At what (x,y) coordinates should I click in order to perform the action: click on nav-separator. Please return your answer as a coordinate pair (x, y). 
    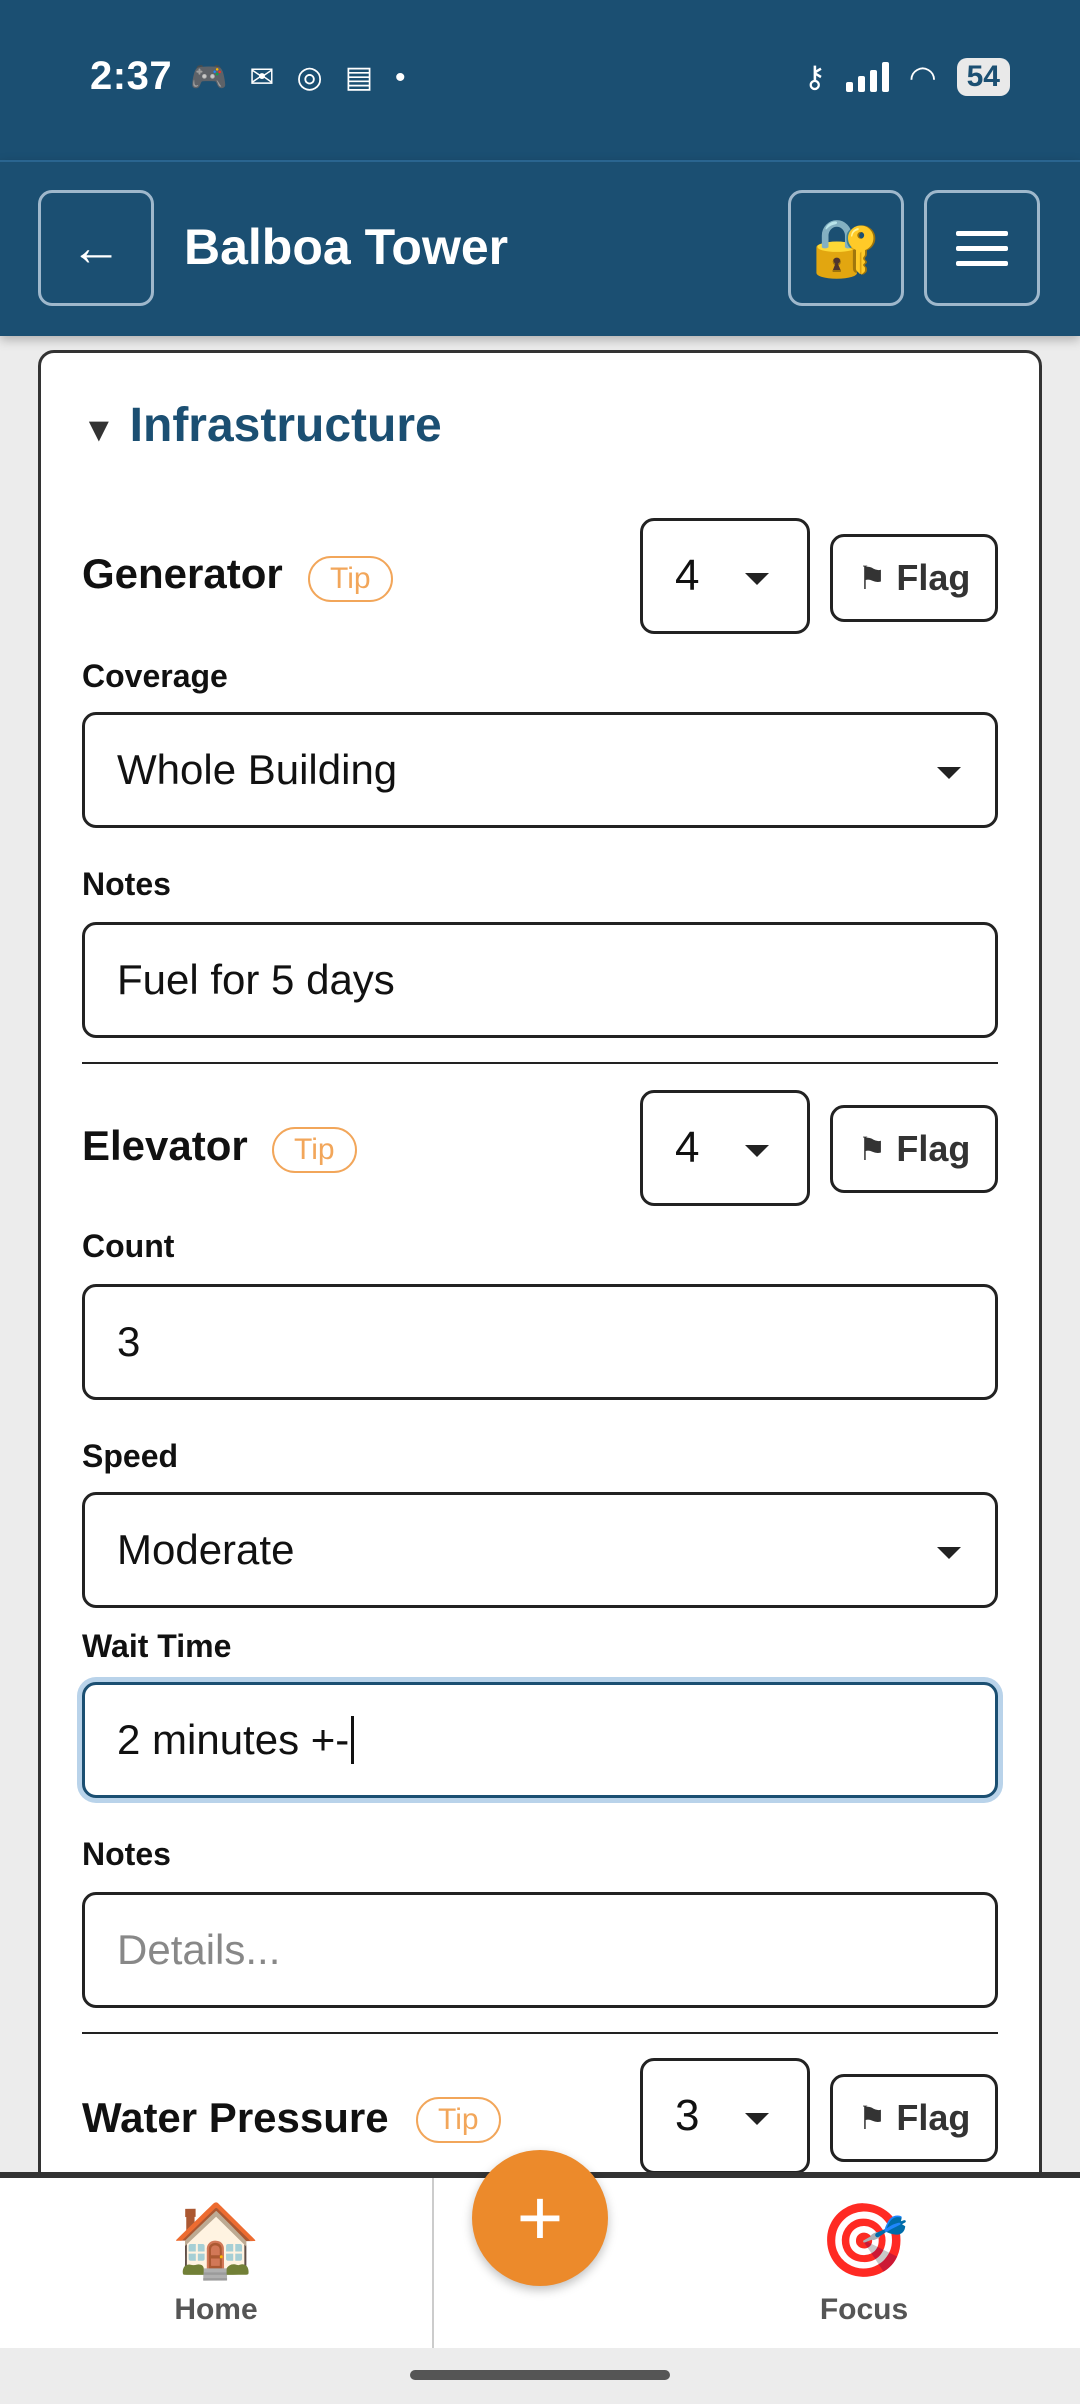
    Looking at the image, I should click on (433, 2263).